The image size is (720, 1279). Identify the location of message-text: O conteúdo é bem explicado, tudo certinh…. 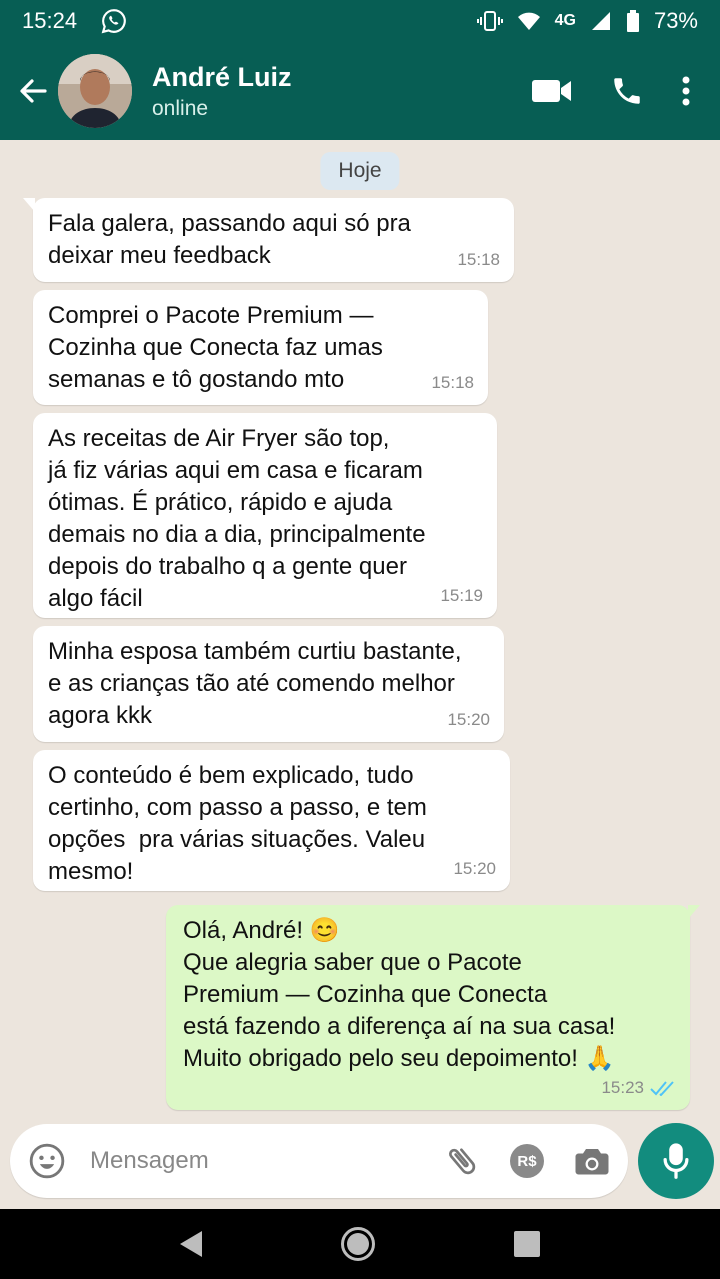
(237, 823).